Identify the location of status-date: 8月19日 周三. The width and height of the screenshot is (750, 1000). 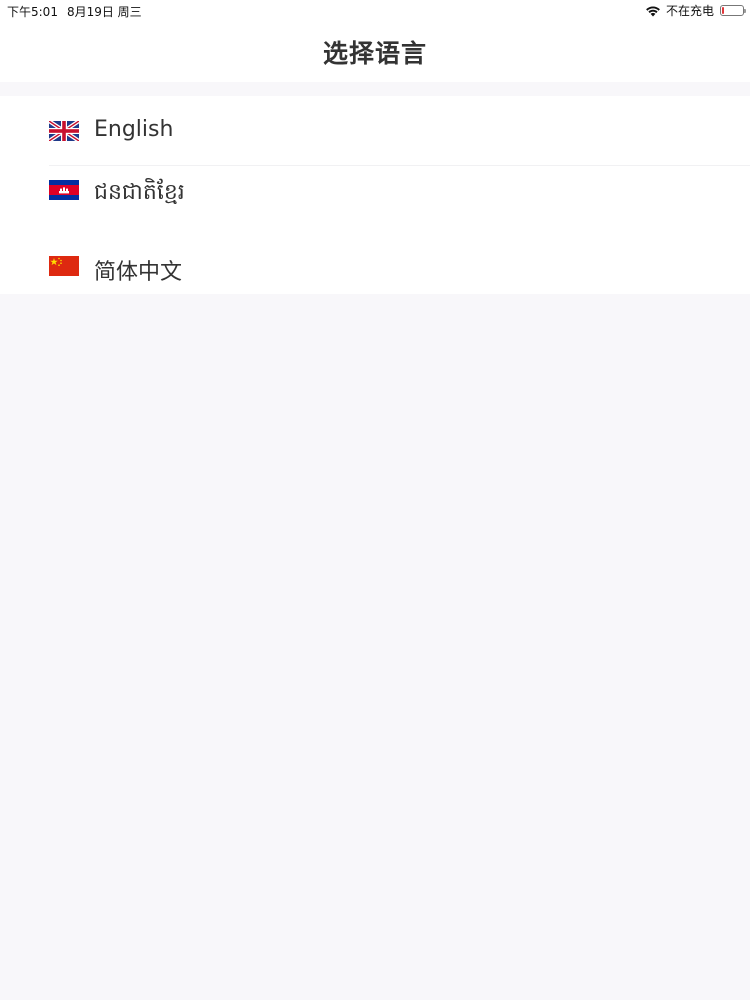
(104, 12).